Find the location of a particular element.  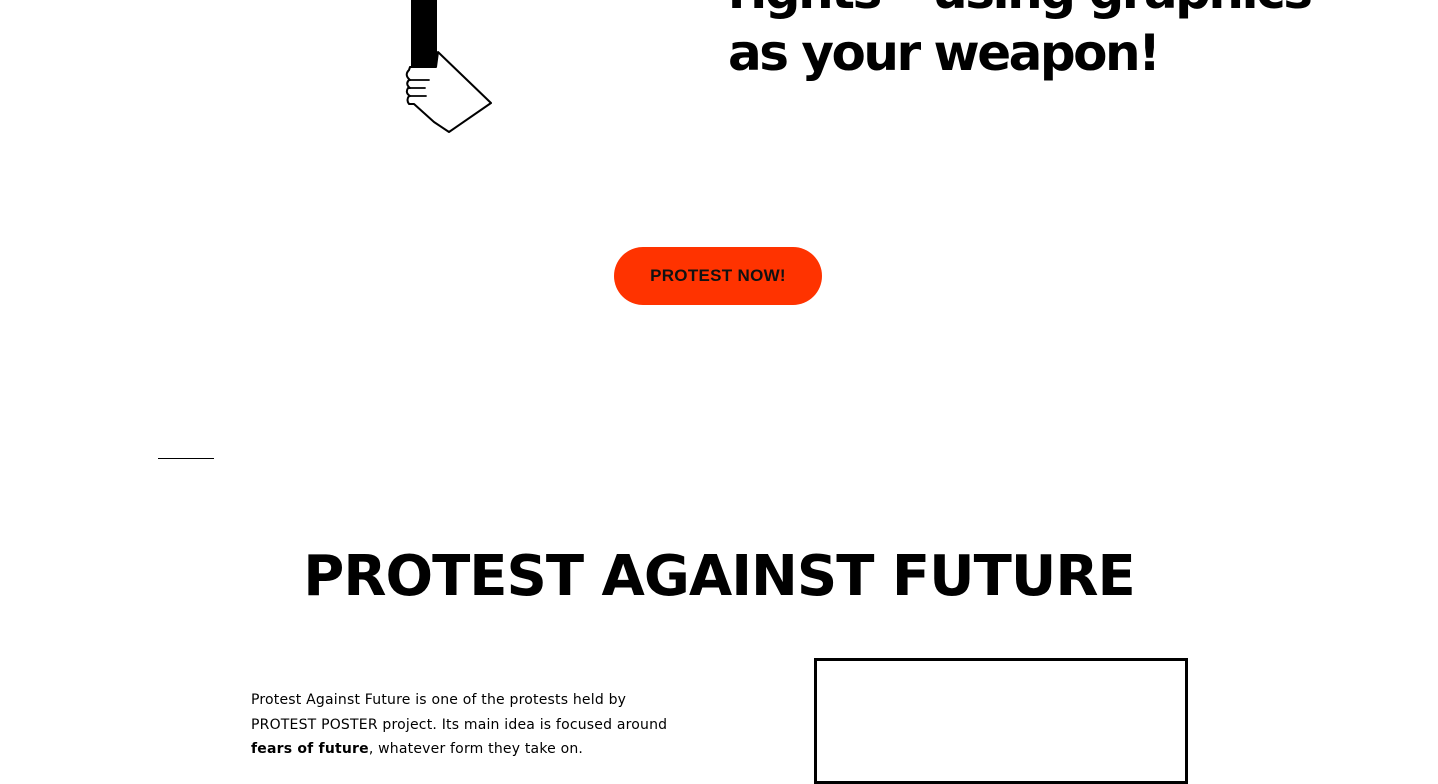

intro-text-emphasis: fears of future is located at coordinates (310, 749).